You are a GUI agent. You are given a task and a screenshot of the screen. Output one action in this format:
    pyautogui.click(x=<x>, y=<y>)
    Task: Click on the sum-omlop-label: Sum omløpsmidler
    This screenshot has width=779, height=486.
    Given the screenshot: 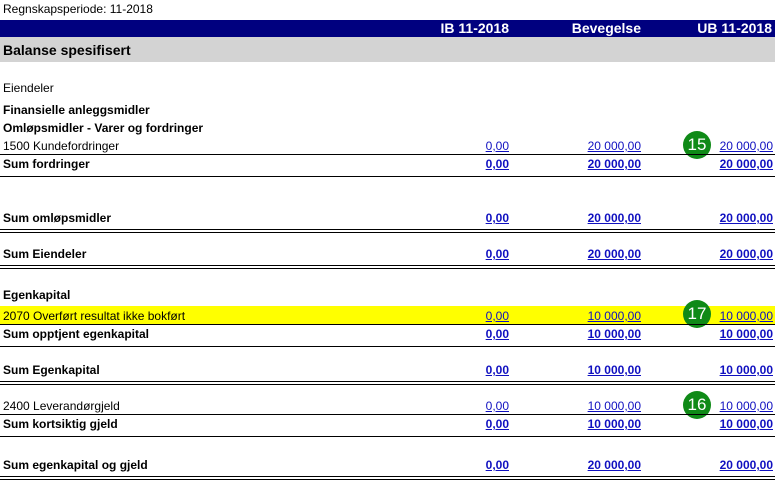 What is the action you would take?
    pyautogui.click(x=57, y=218)
    